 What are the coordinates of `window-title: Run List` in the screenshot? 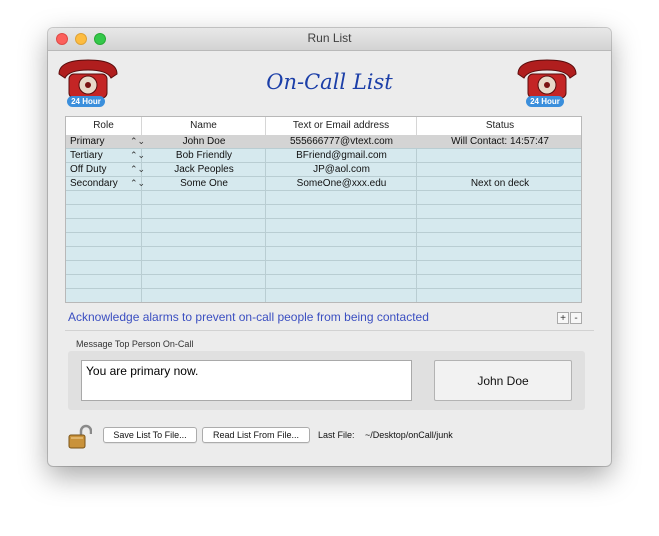 It's located at (329, 38).